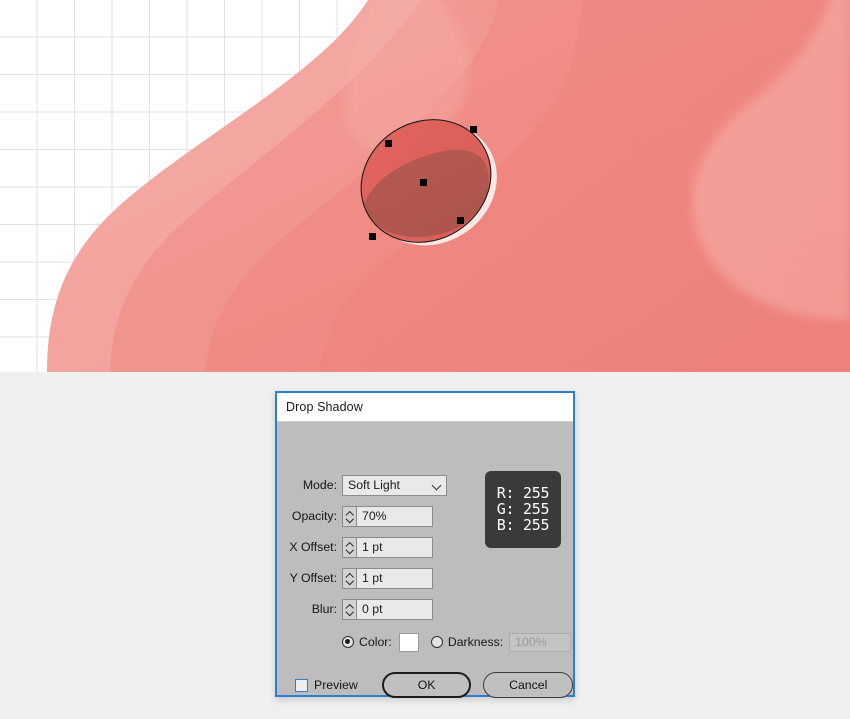 Image resolution: width=850 pixels, height=719 pixels. I want to click on ok-button-label: OK, so click(426, 685).